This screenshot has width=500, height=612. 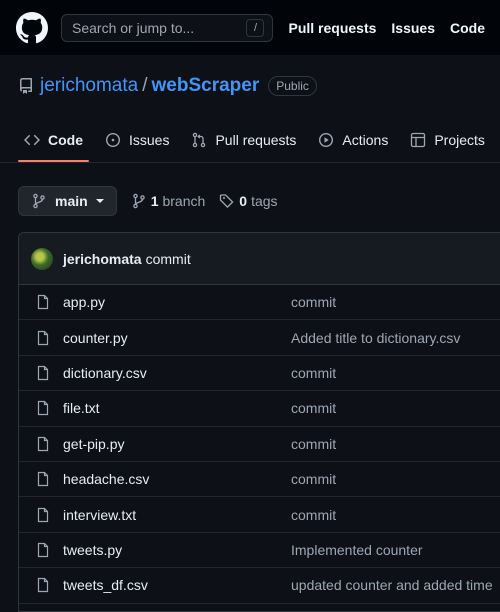 I want to click on file-commit-message-link: updated counter and added time, so click(x=392, y=585).